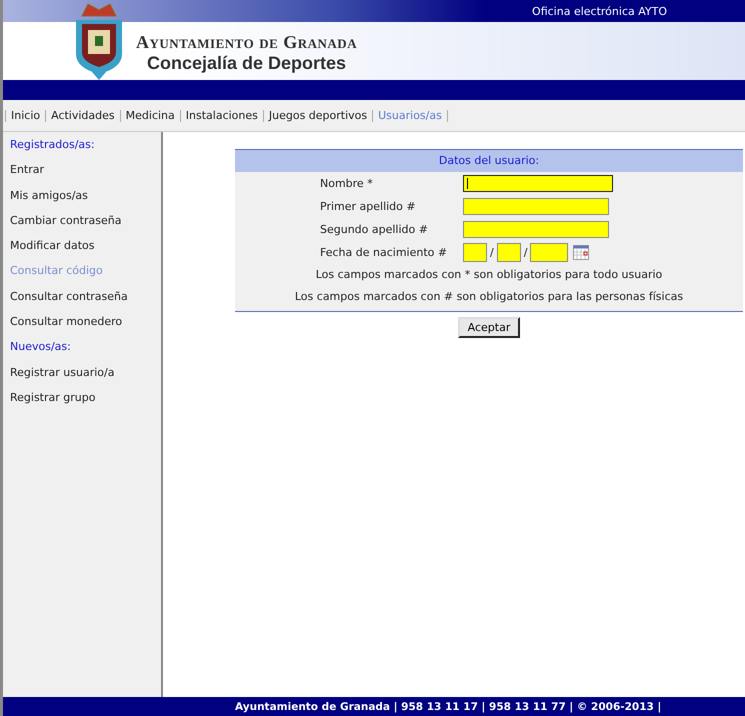 Image resolution: width=745 pixels, height=716 pixels. Describe the element at coordinates (368, 206) in the screenshot. I see `field-label: Primer apellido #` at that location.